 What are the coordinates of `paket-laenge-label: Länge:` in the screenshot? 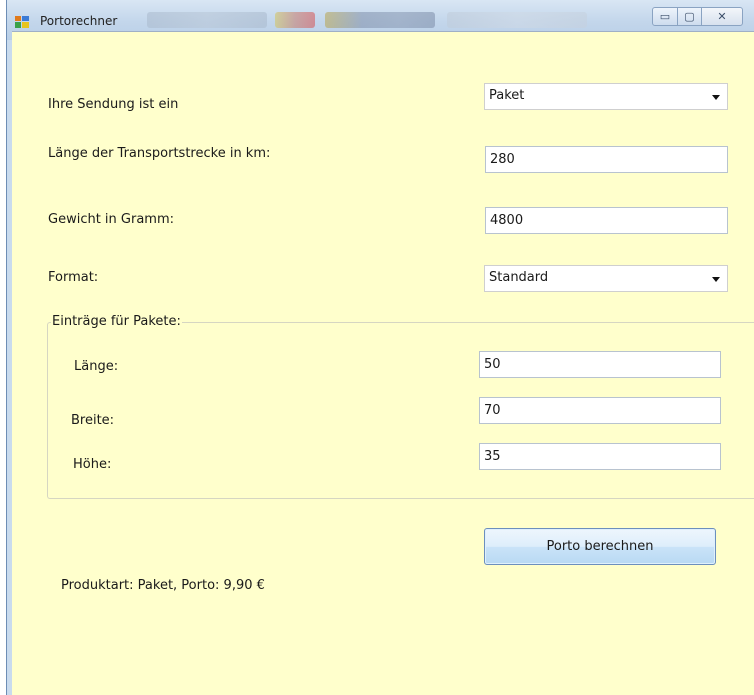 It's located at (96, 366).